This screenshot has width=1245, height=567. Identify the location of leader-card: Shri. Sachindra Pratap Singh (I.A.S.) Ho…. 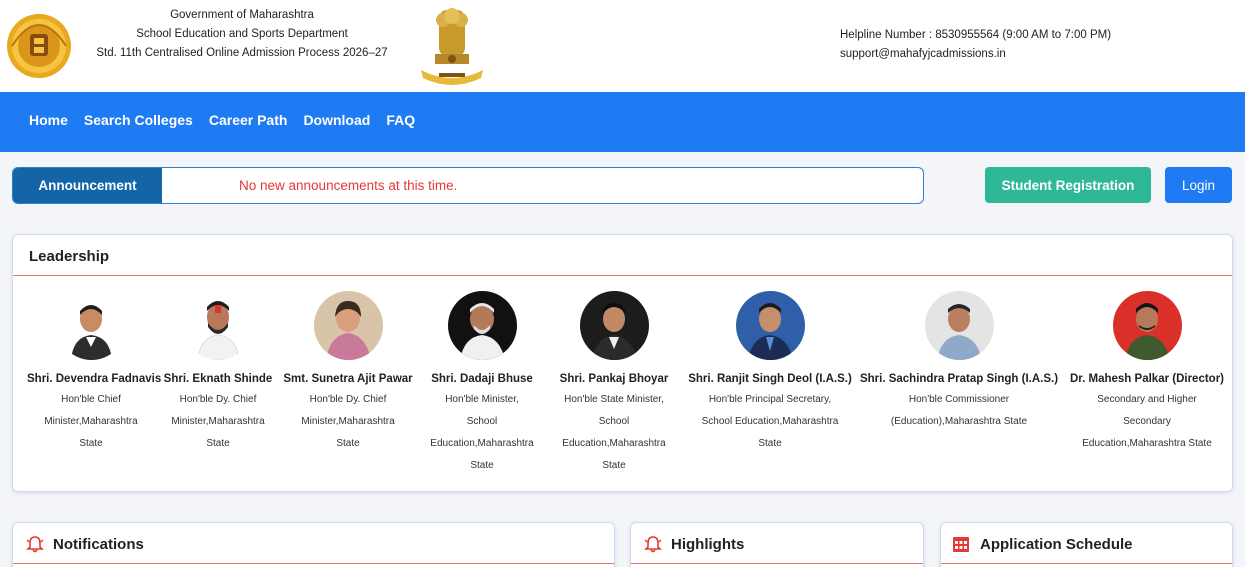
(959, 362).